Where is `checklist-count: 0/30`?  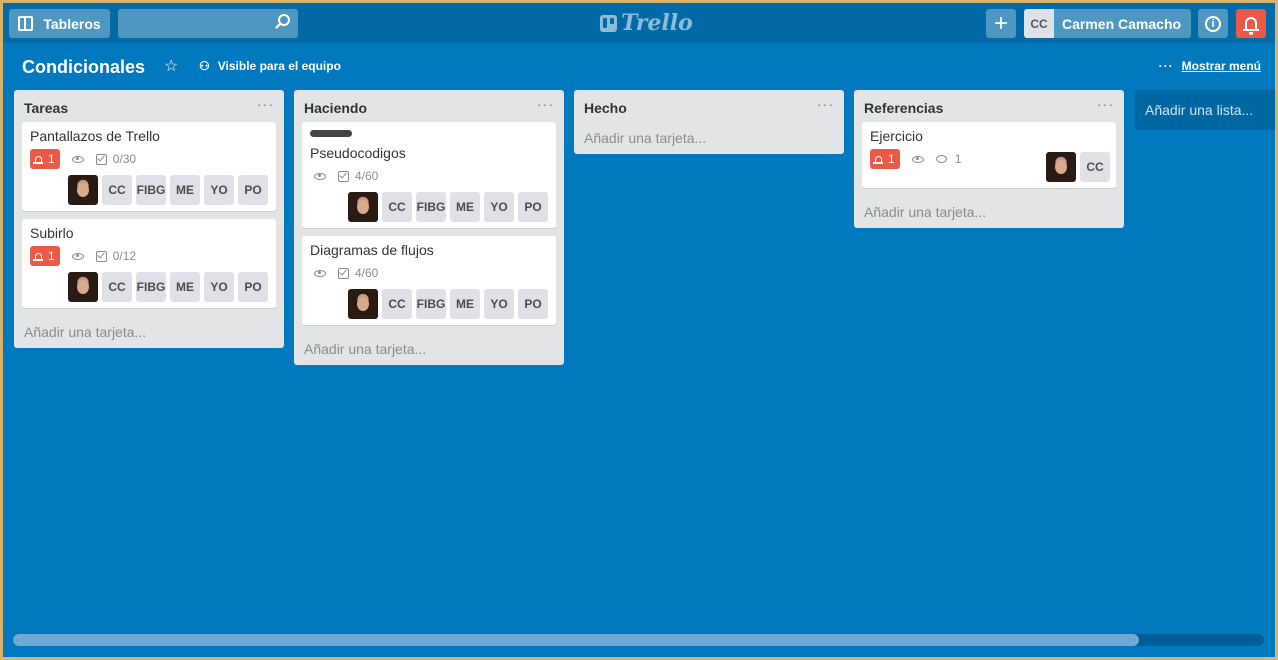
checklist-count: 0/30 is located at coordinates (124, 159).